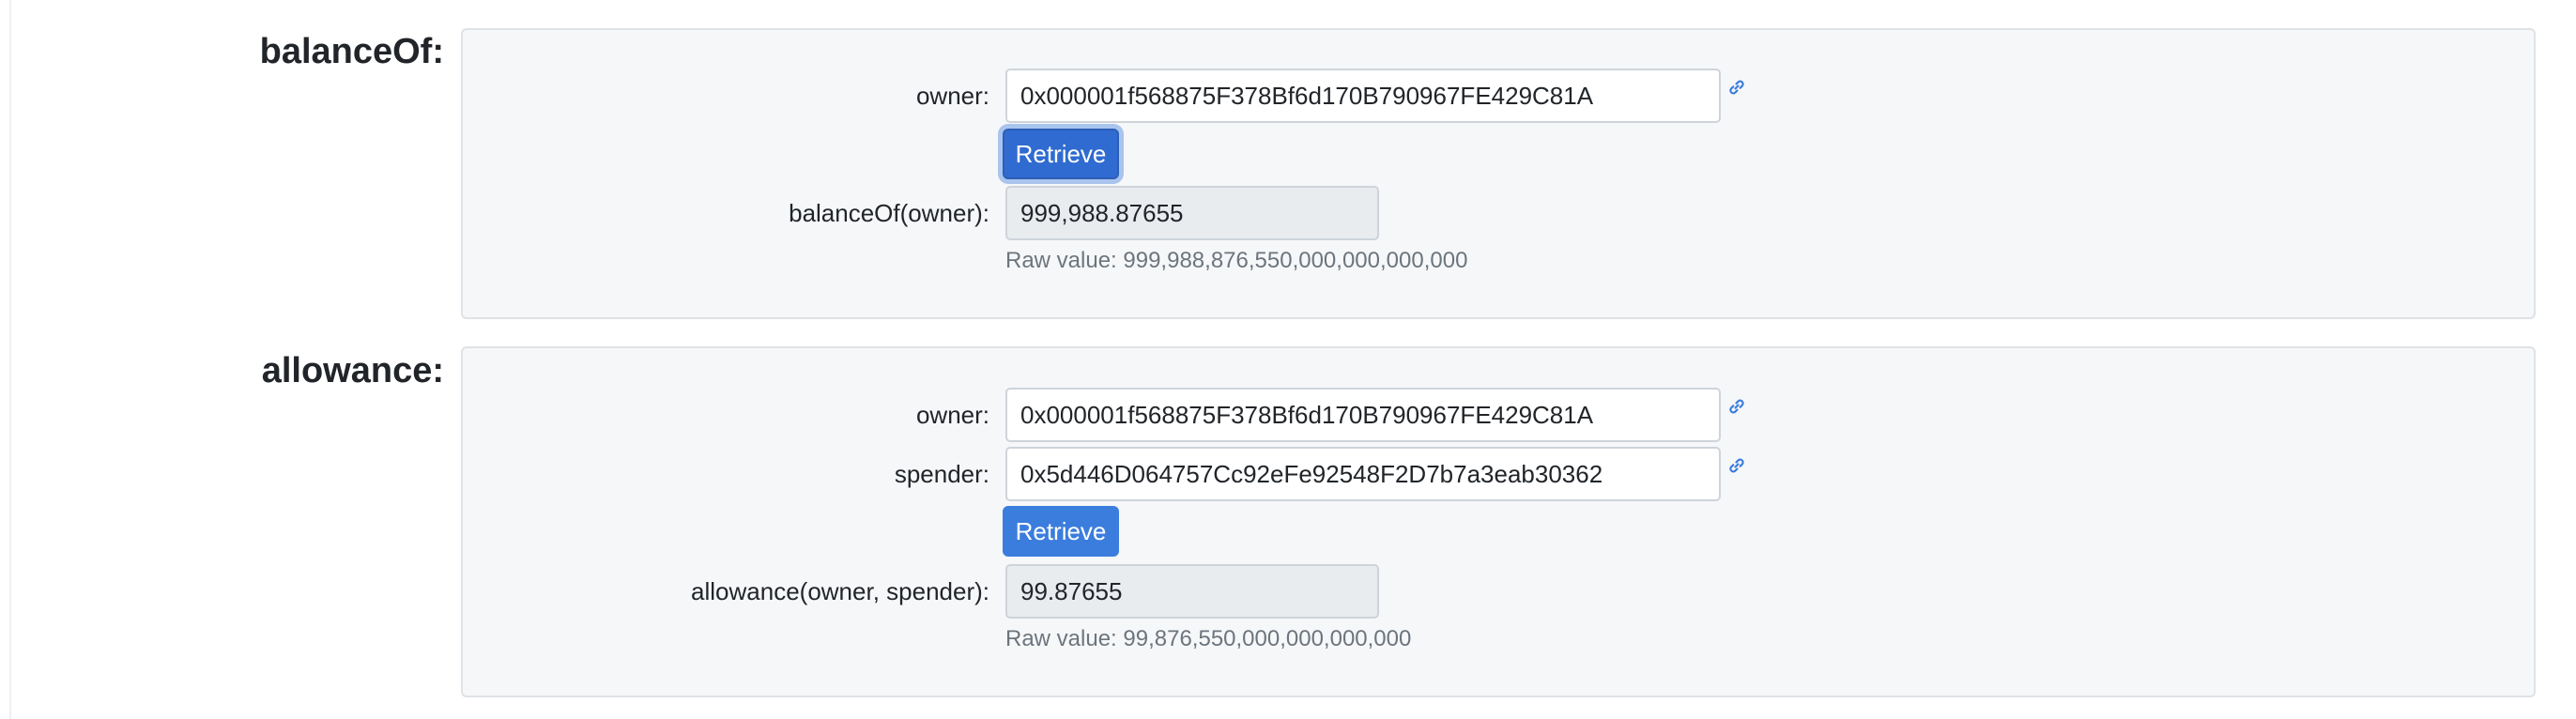  I want to click on allowance-result-label: allowance(owner, spender):, so click(840, 591).